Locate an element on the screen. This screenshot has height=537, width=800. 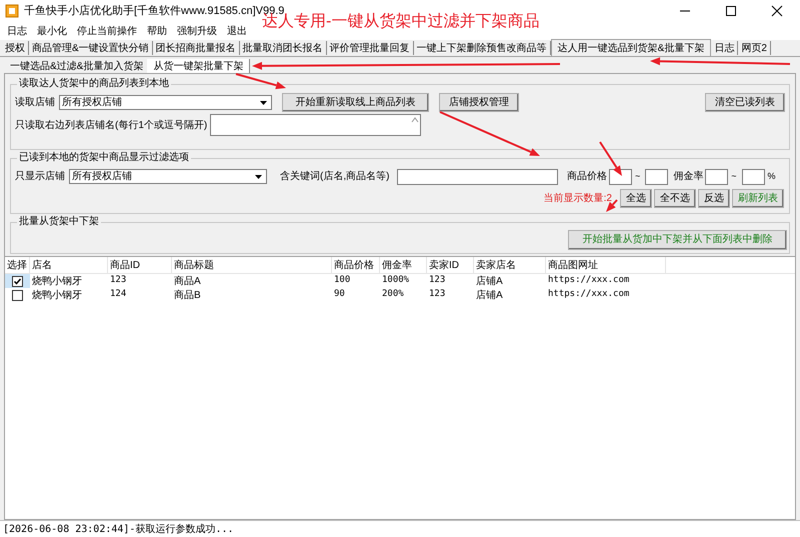
tab: 商品管理&一键设置快分销 is located at coordinates (91, 48).